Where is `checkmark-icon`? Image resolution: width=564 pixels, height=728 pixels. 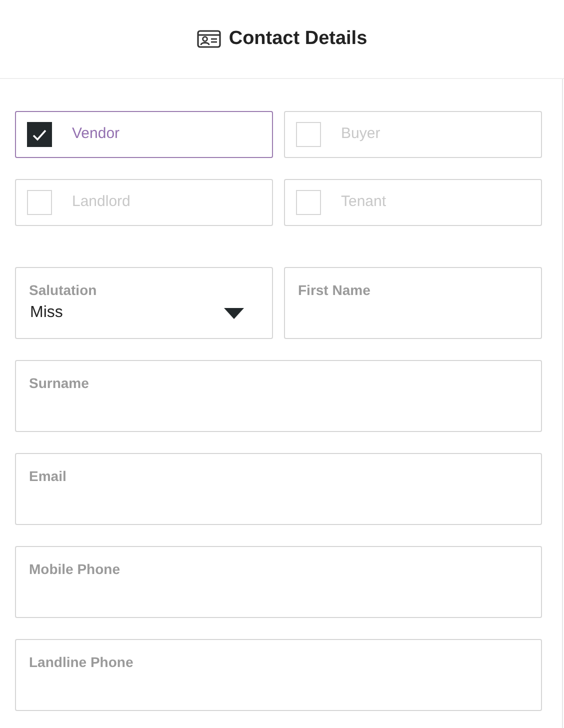
checkmark-icon is located at coordinates (39, 134).